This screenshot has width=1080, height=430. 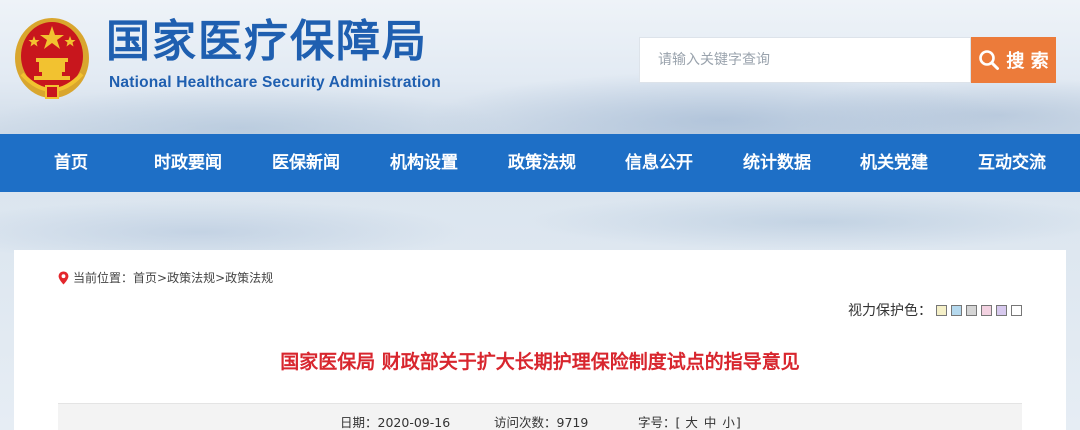 What do you see at coordinates (890, 311) in the screenshot?
I see `eye-care-label: 视力保护色：` at bounding box center [890, 311].